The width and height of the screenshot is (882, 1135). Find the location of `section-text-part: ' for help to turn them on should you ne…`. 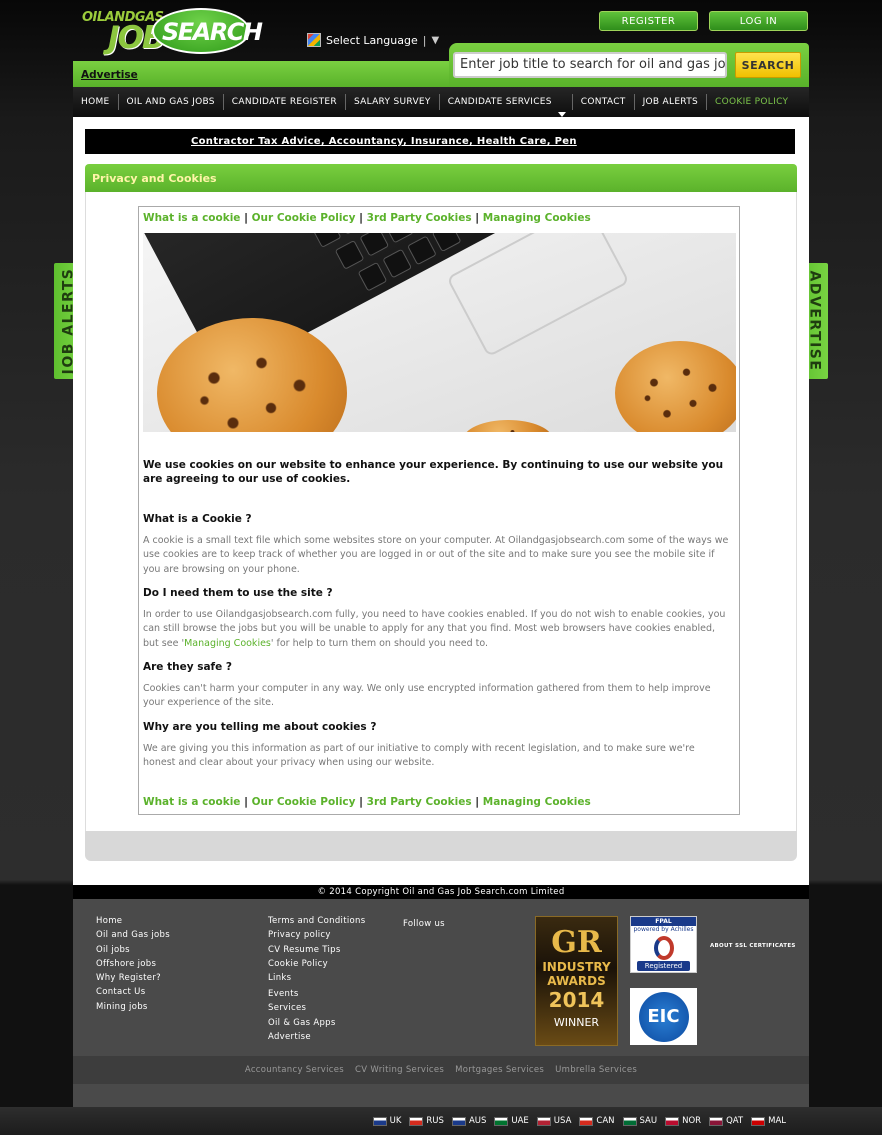

section-text-part: ' for help to turn them on should you ne… is located at coordinates (379, 643).